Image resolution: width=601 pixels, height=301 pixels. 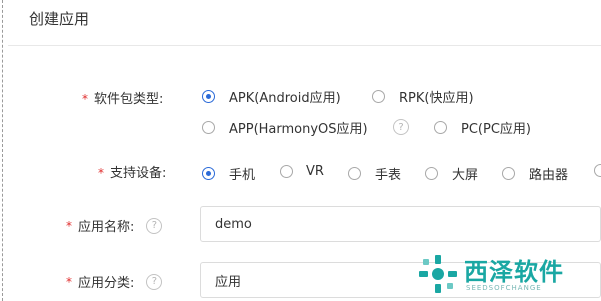 I want to click on radio-apk-label: APK(Android应用), so click(x=285, y=98).